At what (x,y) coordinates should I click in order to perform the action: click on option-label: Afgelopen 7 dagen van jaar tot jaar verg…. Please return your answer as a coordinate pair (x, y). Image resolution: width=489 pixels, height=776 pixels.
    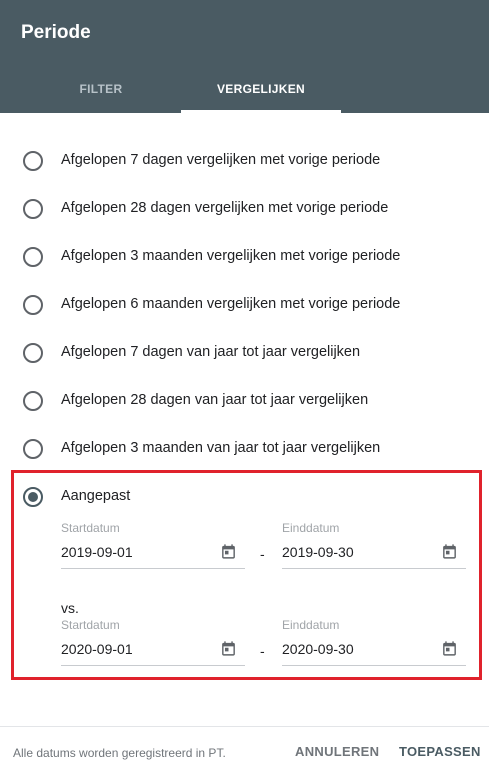
    Looking at the image, I should click on (211, 352).